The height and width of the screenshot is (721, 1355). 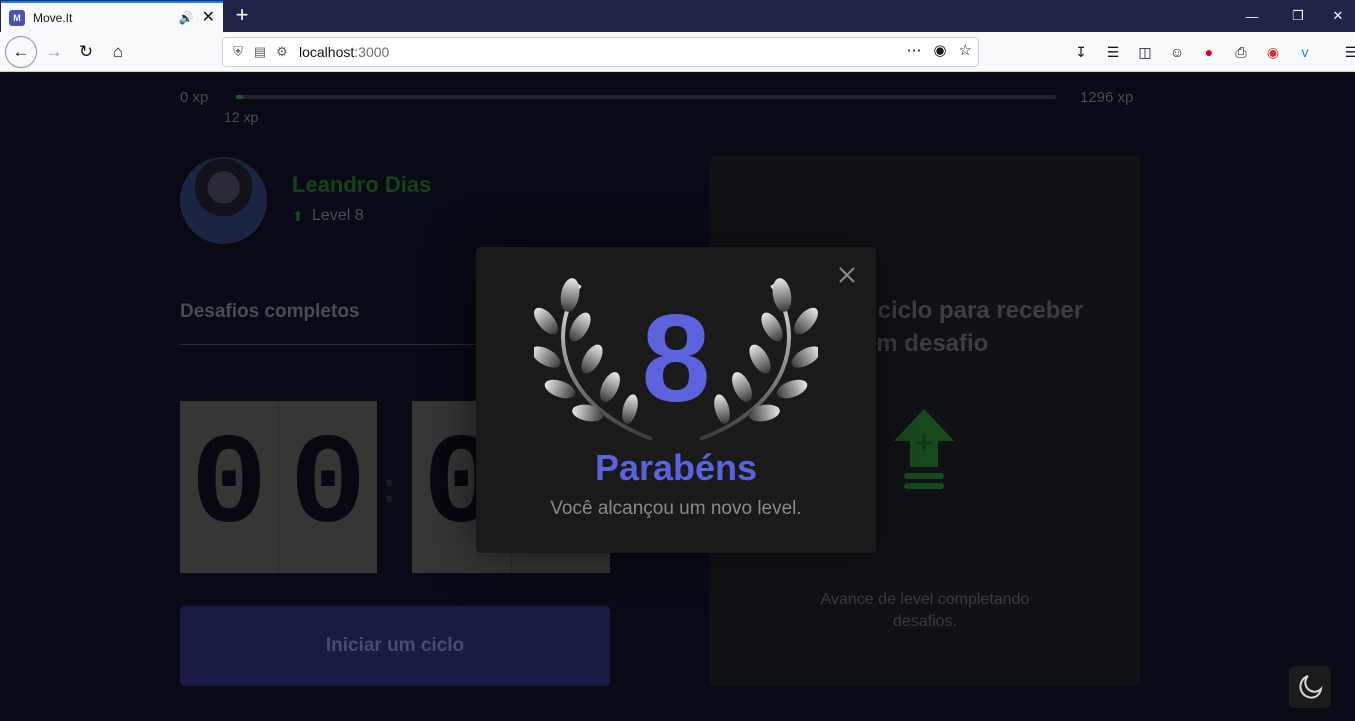 I want to click on xp-end-label: 1296 xp, so click(x=1107, y=97).